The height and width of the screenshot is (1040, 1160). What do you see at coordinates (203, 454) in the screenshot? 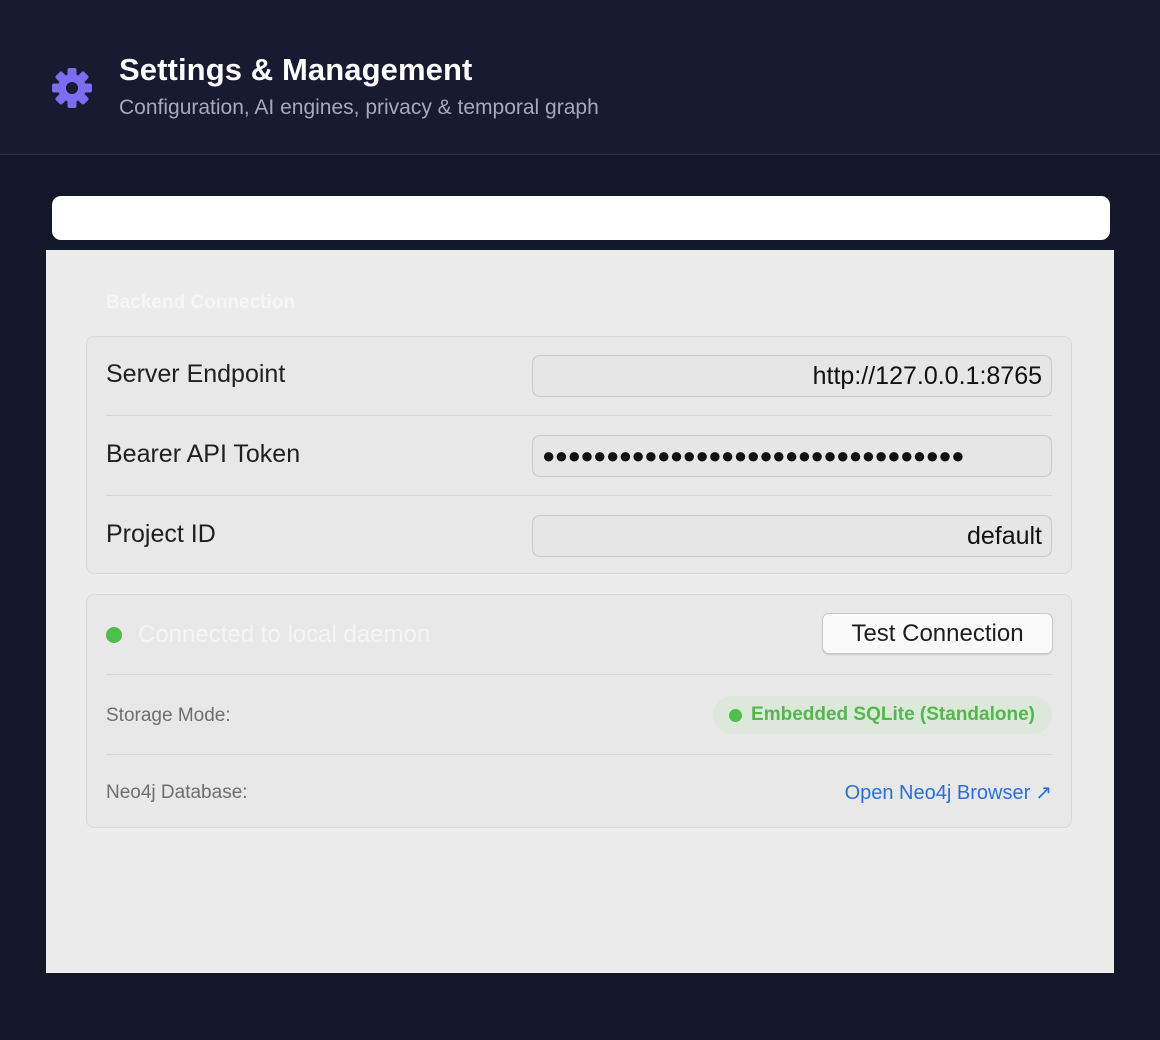
I see `token-label: Bearer API Token` at bounding box center [203, 454].